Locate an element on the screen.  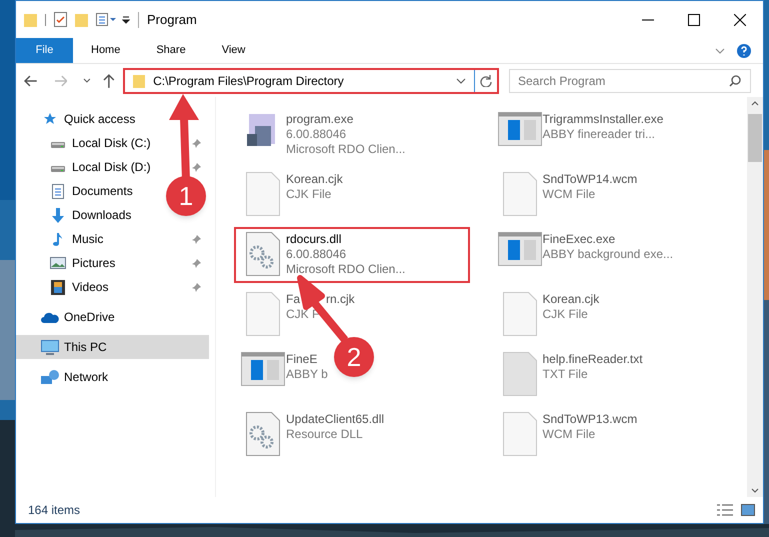
file-item: FineE ABBY b is located at coordinates (284, 375).